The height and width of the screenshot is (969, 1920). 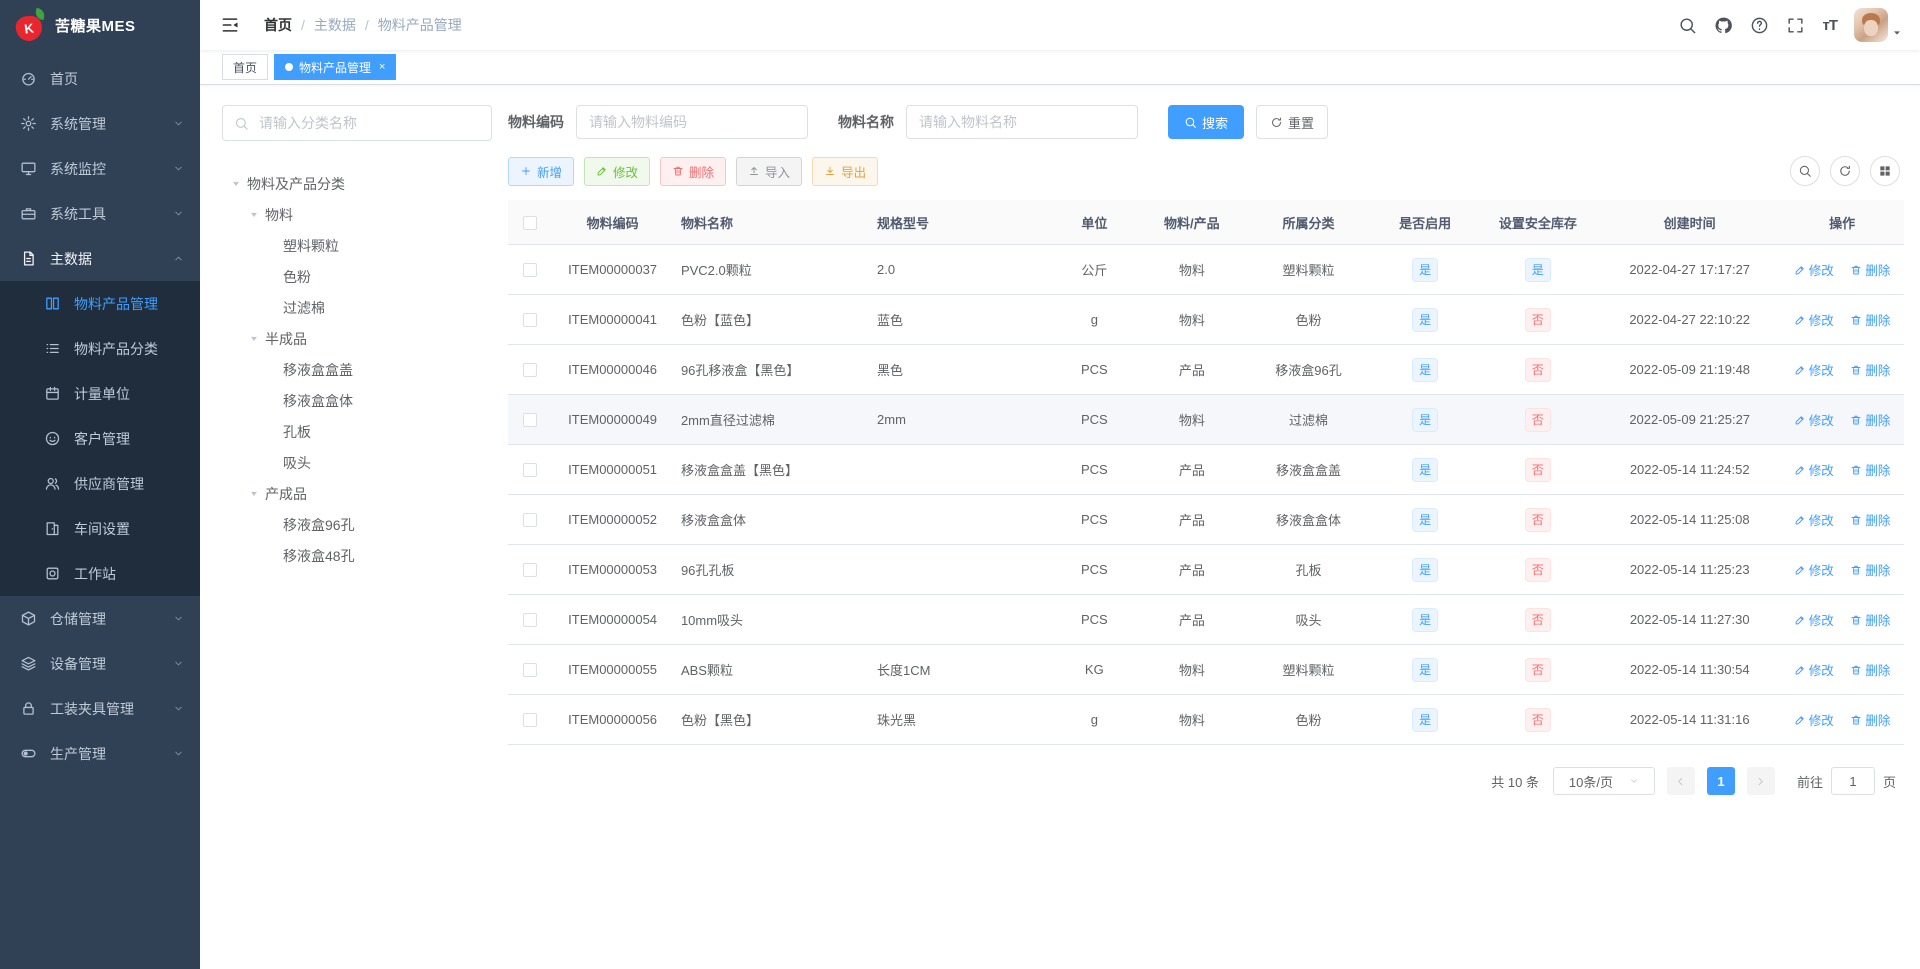 What do you see at coordinates (100, 528) in the screenshot?
I see `sidebar-item-workshop-settings: 车间设置` at bounding box center [100, 528].